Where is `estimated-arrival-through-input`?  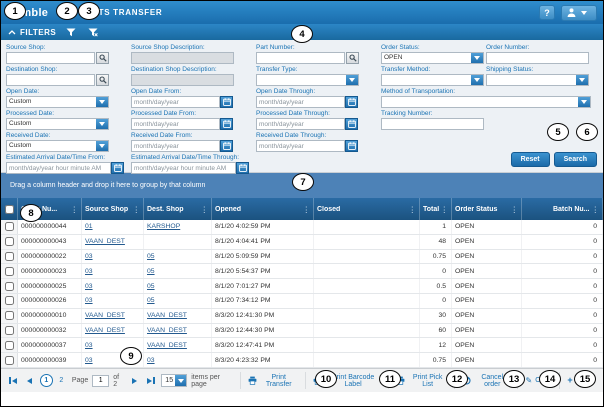
estimated-arrival-through-input is located at coordinates (183, 168).